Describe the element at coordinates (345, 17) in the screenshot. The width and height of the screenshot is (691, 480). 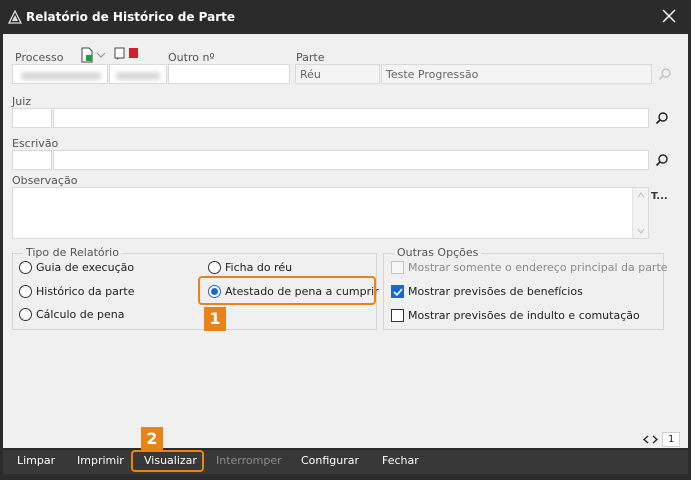
I see `title-bar: Relatório de Histórico de Parte` at that location.